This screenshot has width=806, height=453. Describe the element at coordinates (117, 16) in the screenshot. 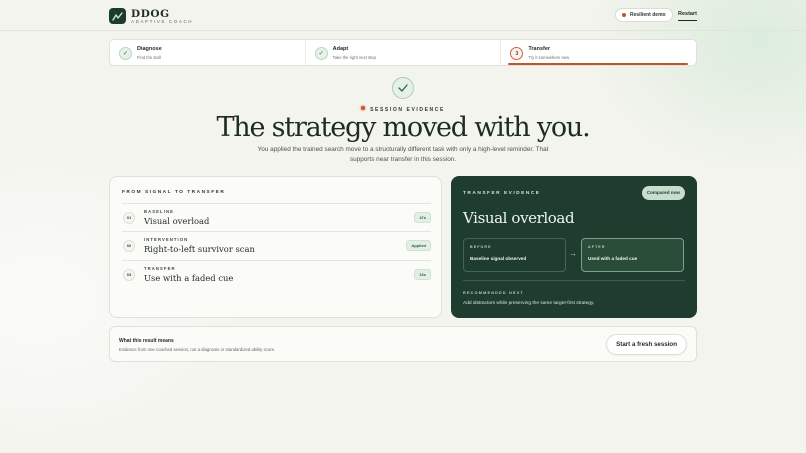

I see `logo-mark-icon` at that location.